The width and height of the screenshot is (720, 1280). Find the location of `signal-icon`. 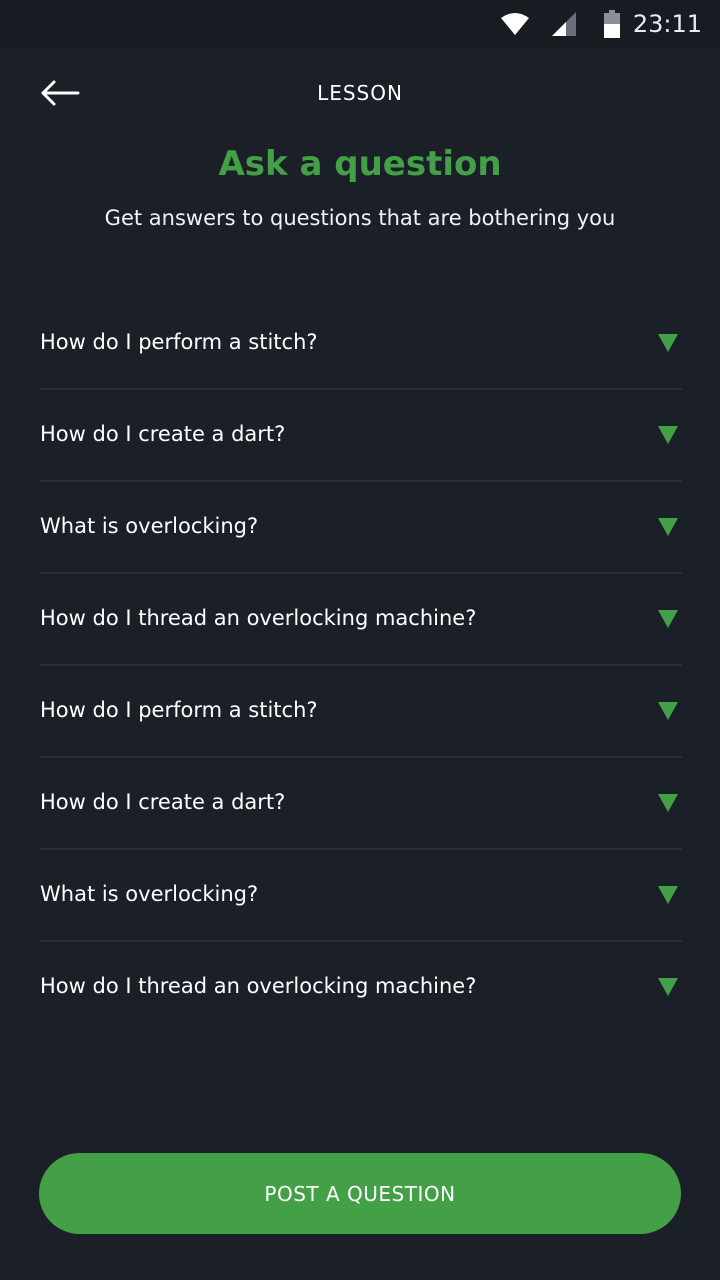

signal-icon is located at coordinates (564, 24).